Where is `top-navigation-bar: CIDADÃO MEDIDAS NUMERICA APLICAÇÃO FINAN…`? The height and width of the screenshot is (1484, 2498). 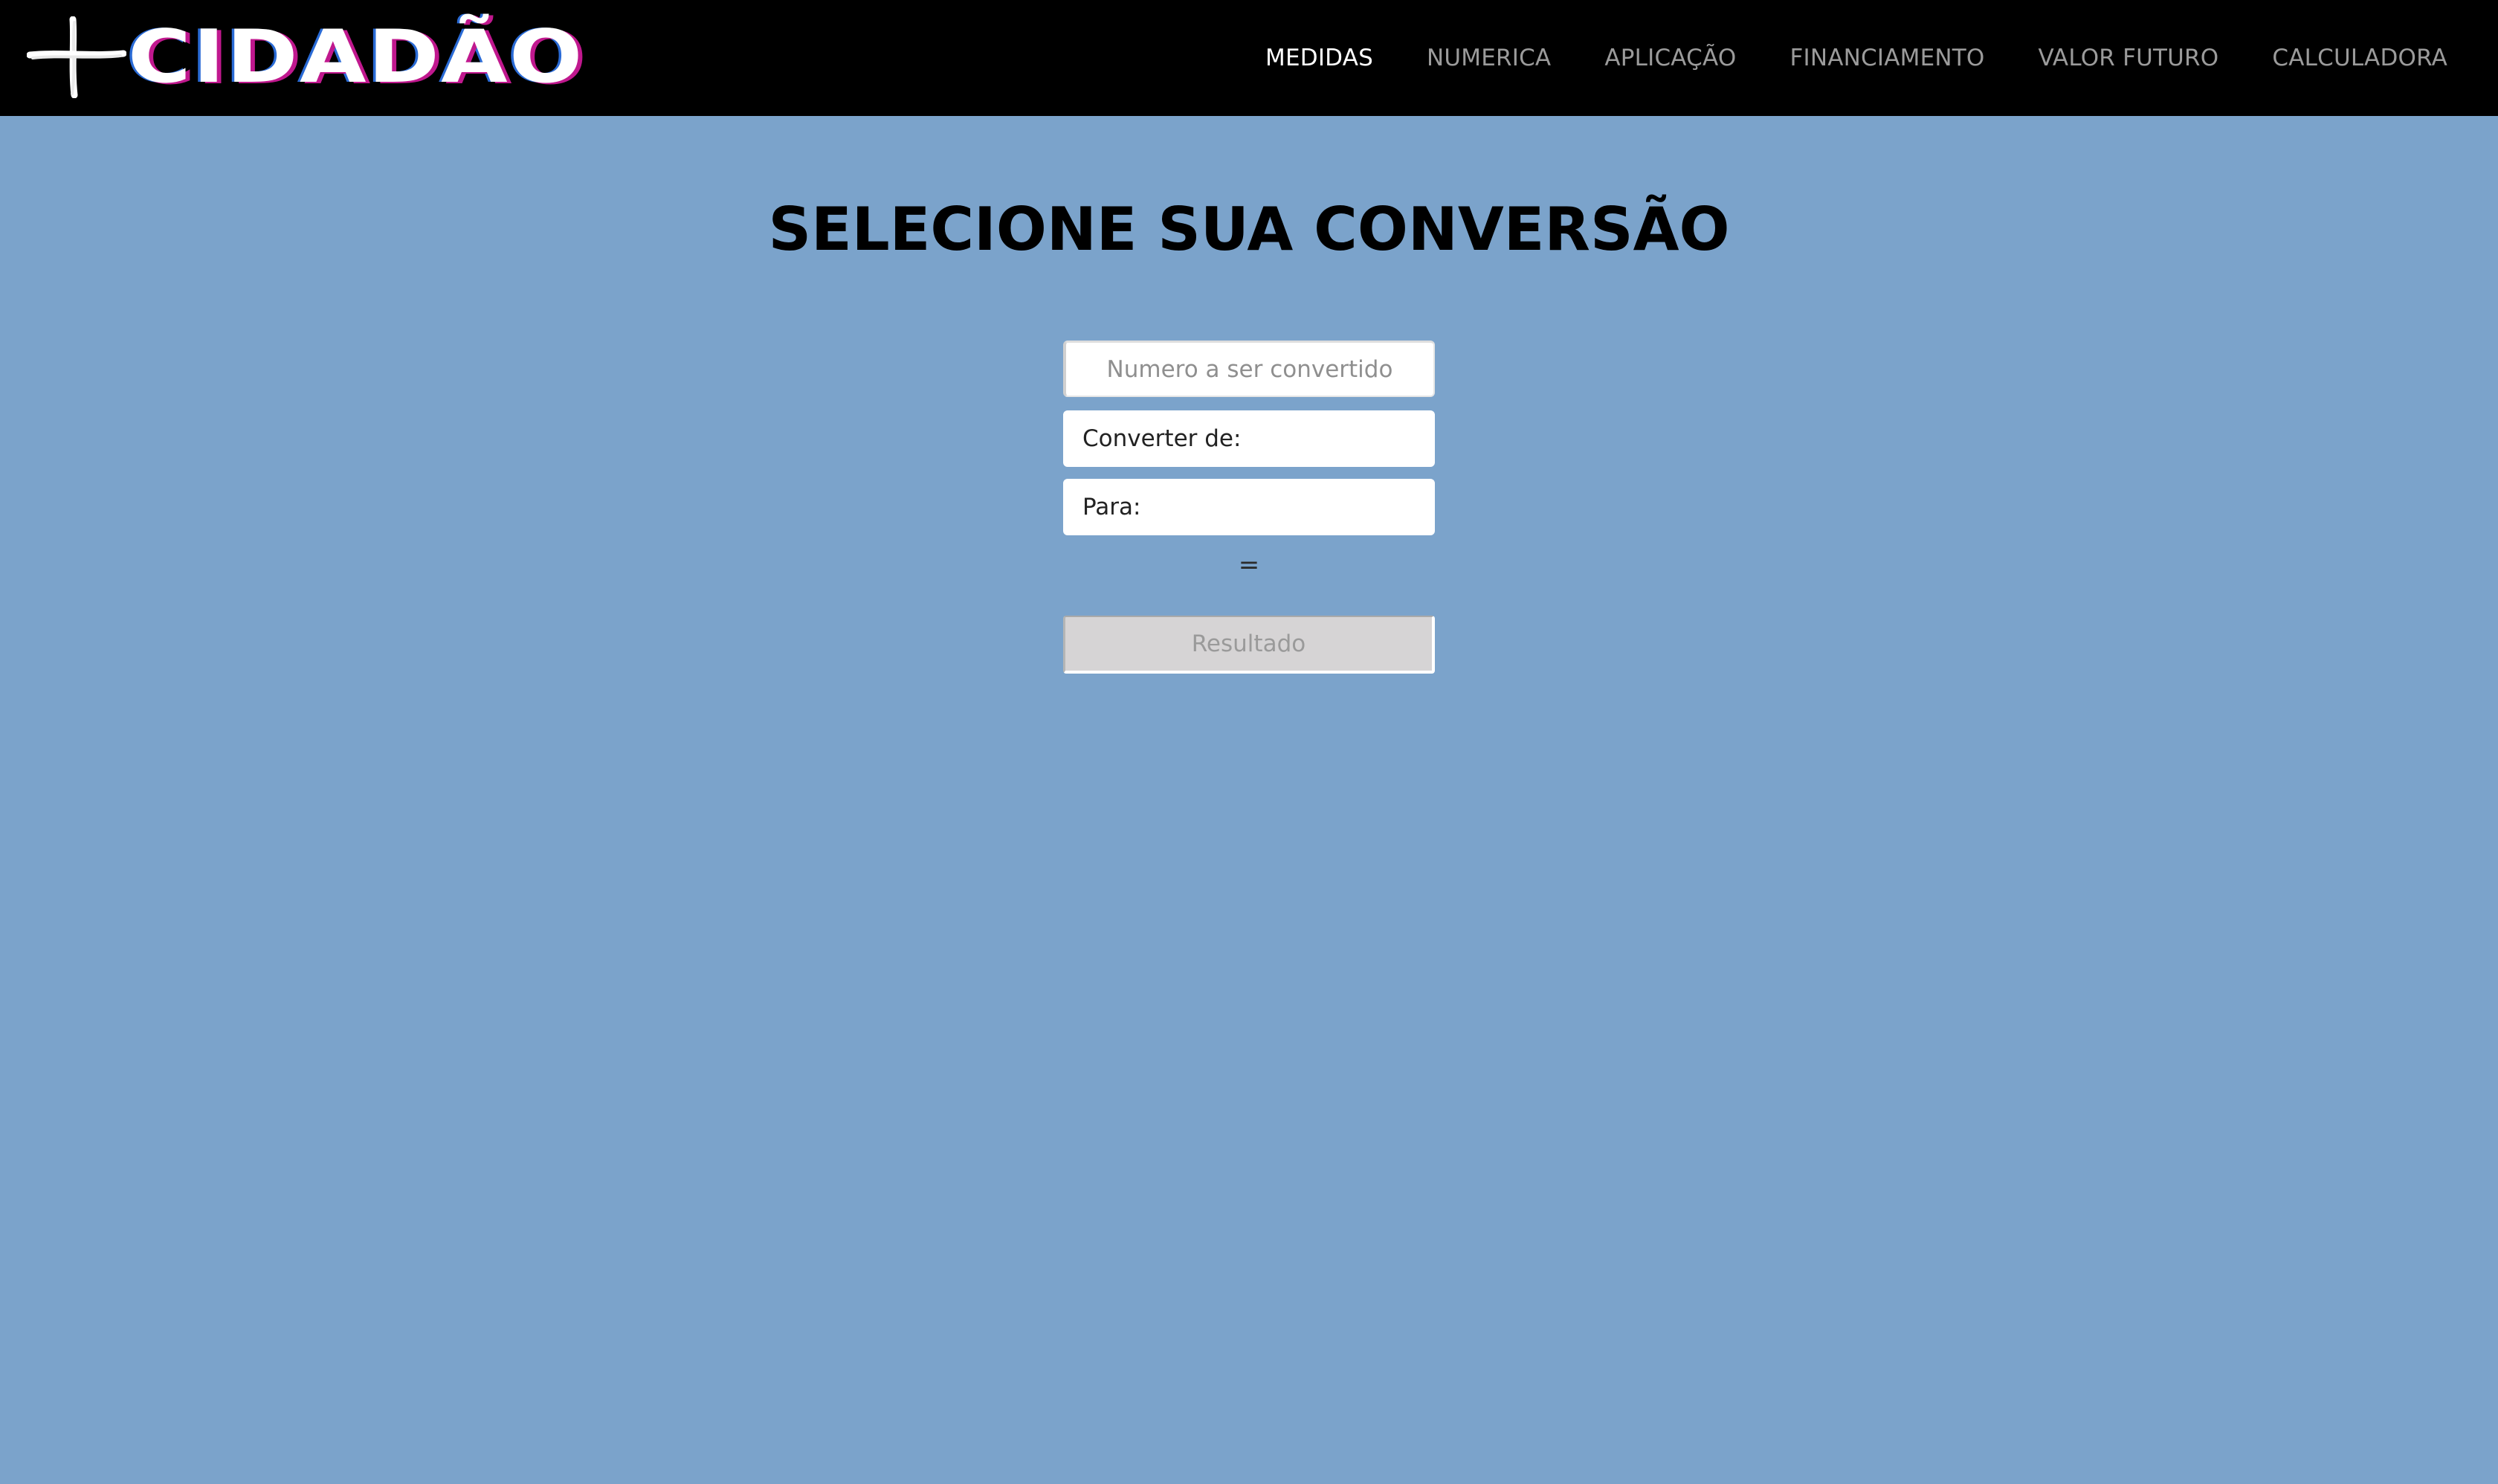
top-navigation-bar: CIDADÃO MEDIDAS NUMERICA APLICAÇÃO FINAN… is located at coordinates (1249, 58).